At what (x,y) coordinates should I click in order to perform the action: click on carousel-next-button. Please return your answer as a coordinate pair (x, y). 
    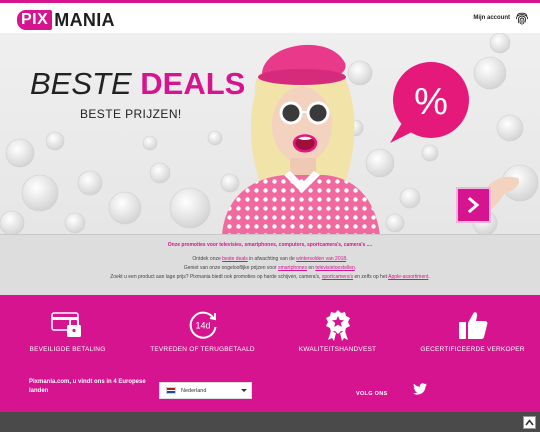
    Looking at the image, I should click on (473, 205).